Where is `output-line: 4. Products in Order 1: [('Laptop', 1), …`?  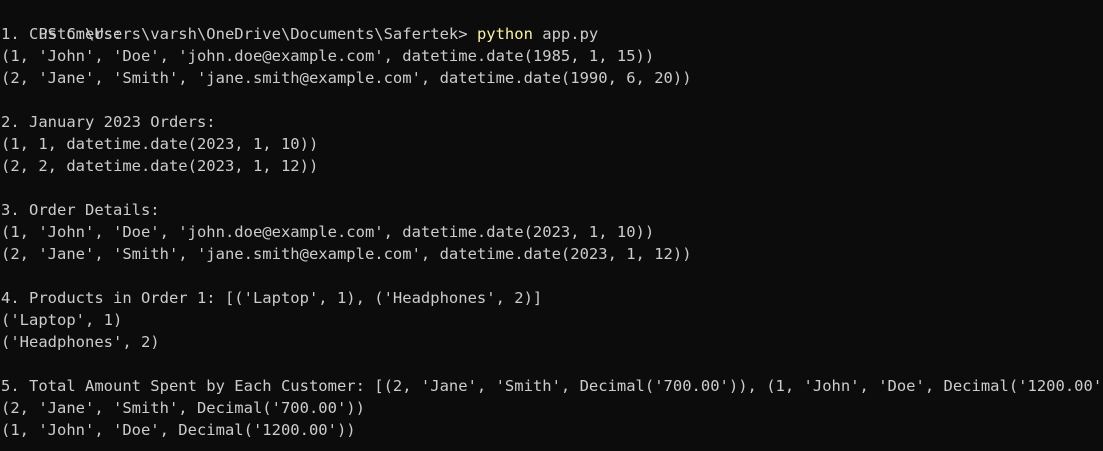
output-line: 4. Products in Order 1: [('Laptop', 1), … is located at coordinates (272, 298).